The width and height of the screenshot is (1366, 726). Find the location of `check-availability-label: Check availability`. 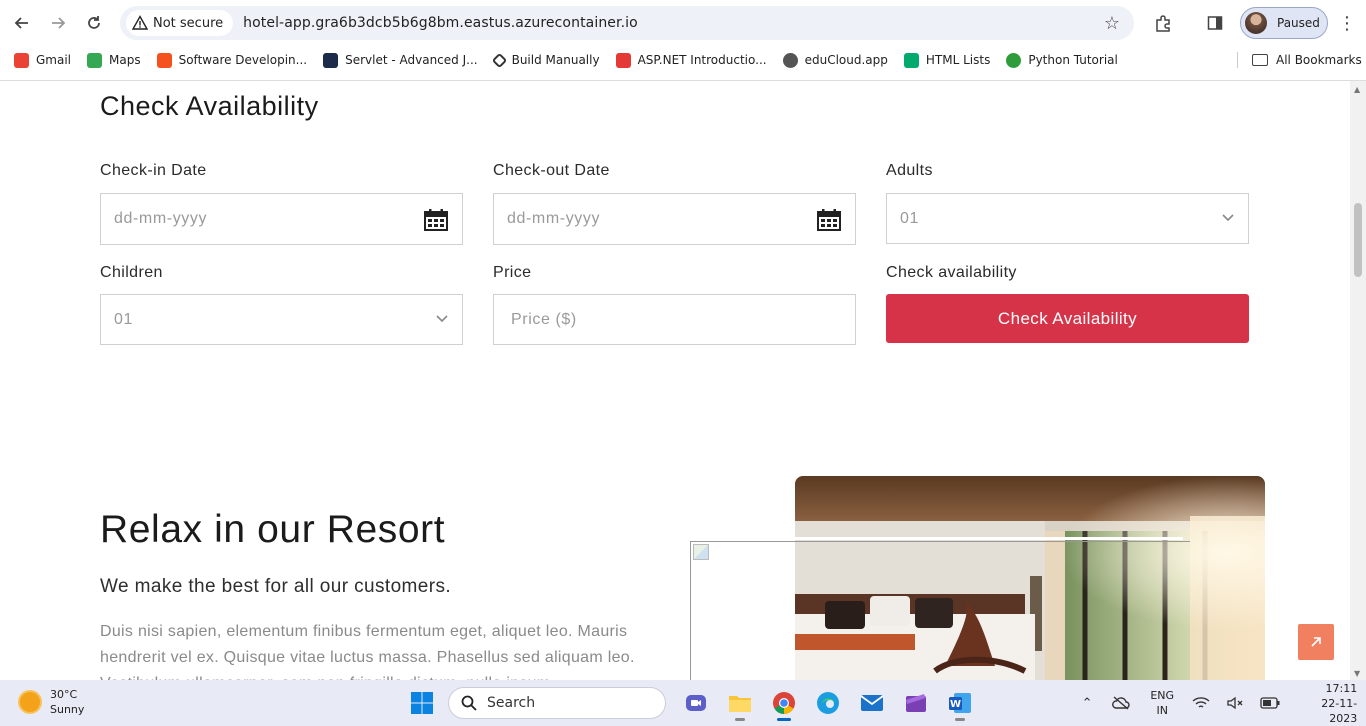

check-availability-label: Check availability is located at coordinates (951, 272).